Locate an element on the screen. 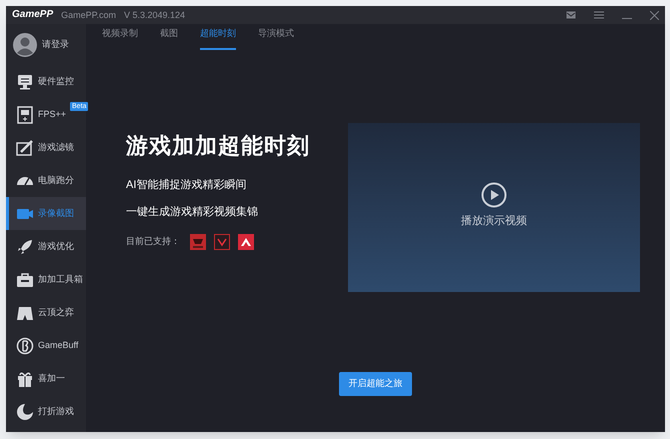  video-label: 播放演示视频 is located at coordinates (494, 221).